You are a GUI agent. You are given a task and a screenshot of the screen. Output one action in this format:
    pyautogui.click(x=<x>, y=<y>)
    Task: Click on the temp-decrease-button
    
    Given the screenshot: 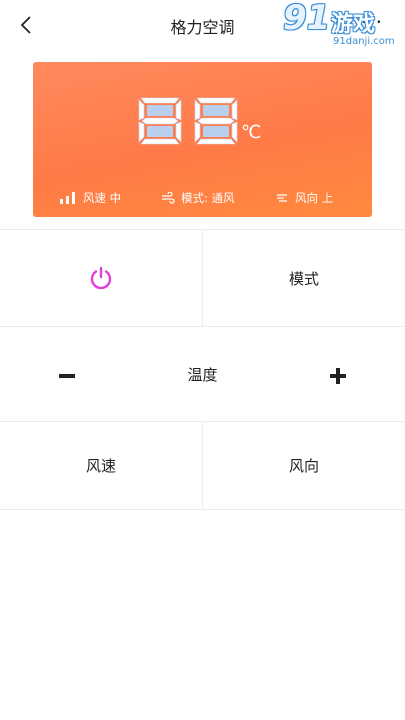 What is the action you would take?
    pyautogui.click(x=67, y=376)
    